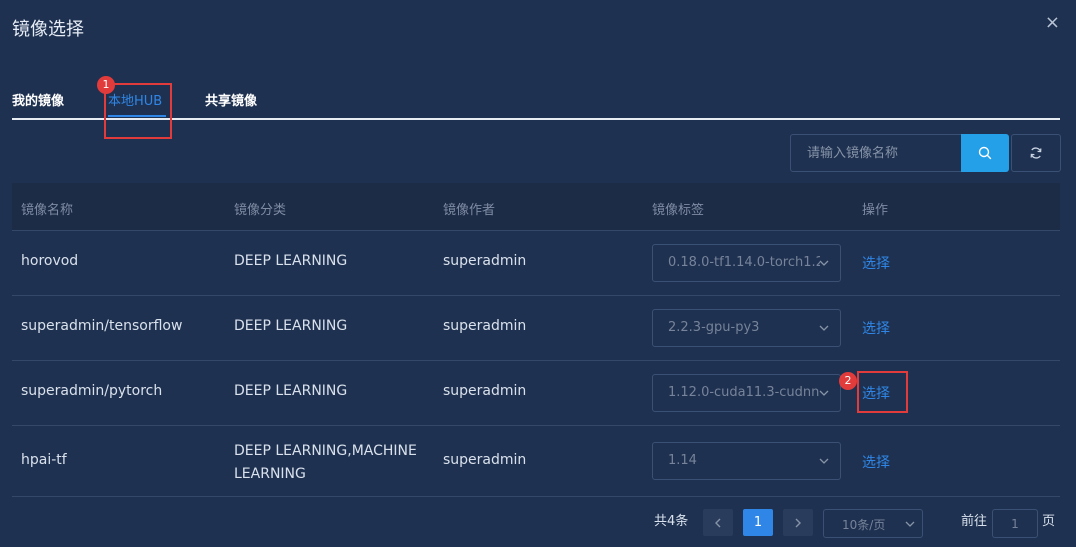  Describe the element at coordinates (47, 210) in the screenshot. I see `header-image-name: 镜像名称` at that location.